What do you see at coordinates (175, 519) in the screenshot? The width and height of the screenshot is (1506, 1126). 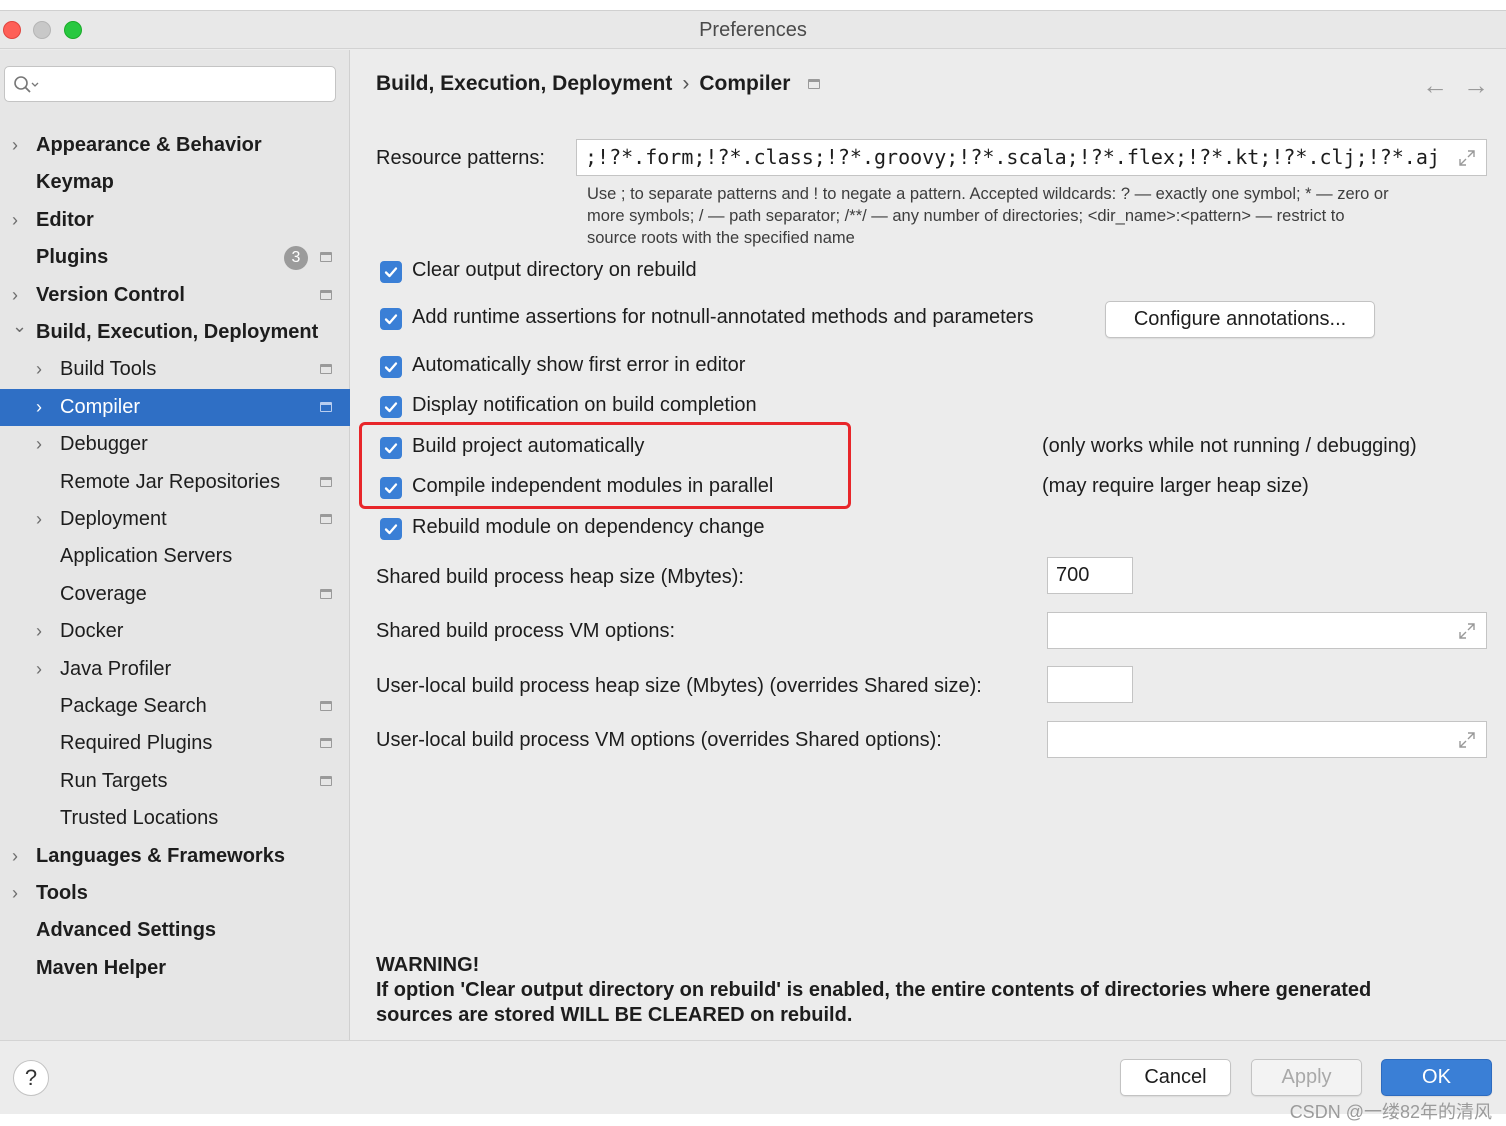 I see `sidebar-item-deployment: › Deployment` at bounding box center [175, 519].